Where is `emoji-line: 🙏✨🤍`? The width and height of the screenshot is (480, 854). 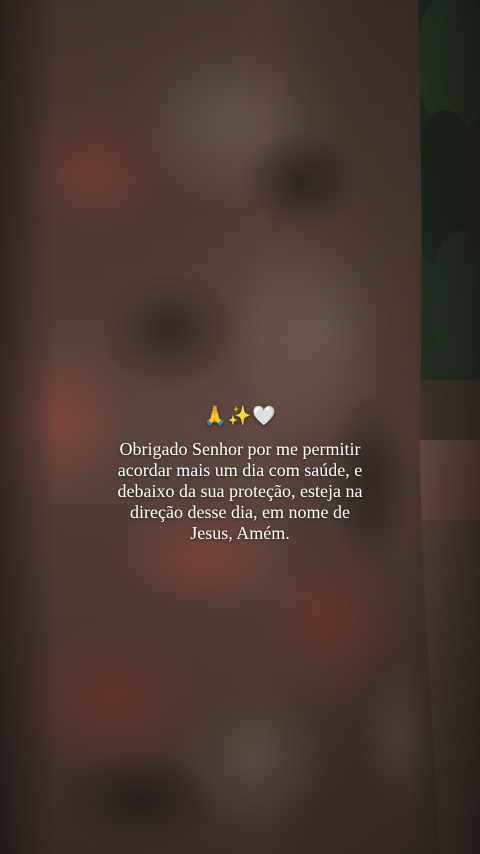 emoji-line: 🙏✨🤍 is located at coordinates (240, 416).